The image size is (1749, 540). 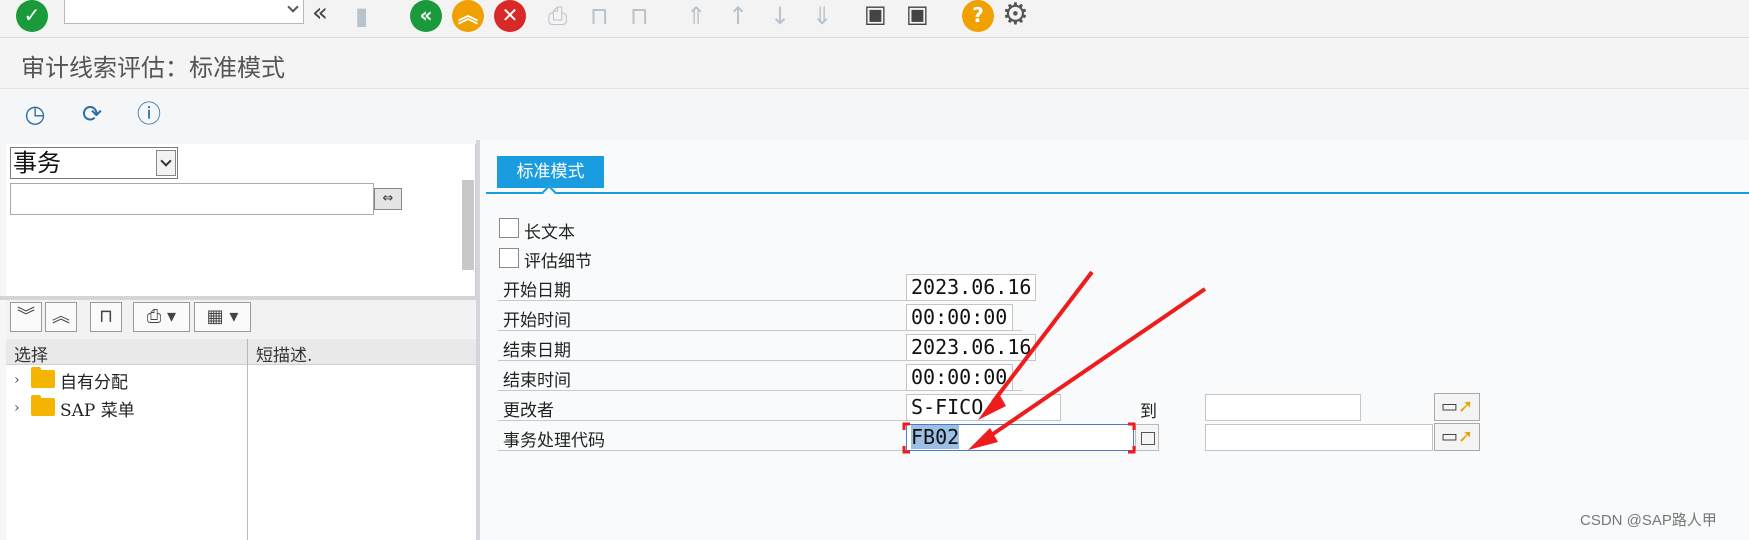 What do you see at coordinates (1648, 520) in the screenshot?
I see `watermark: CSDN @SAP路人甲` at bounding box center [1648, 520].